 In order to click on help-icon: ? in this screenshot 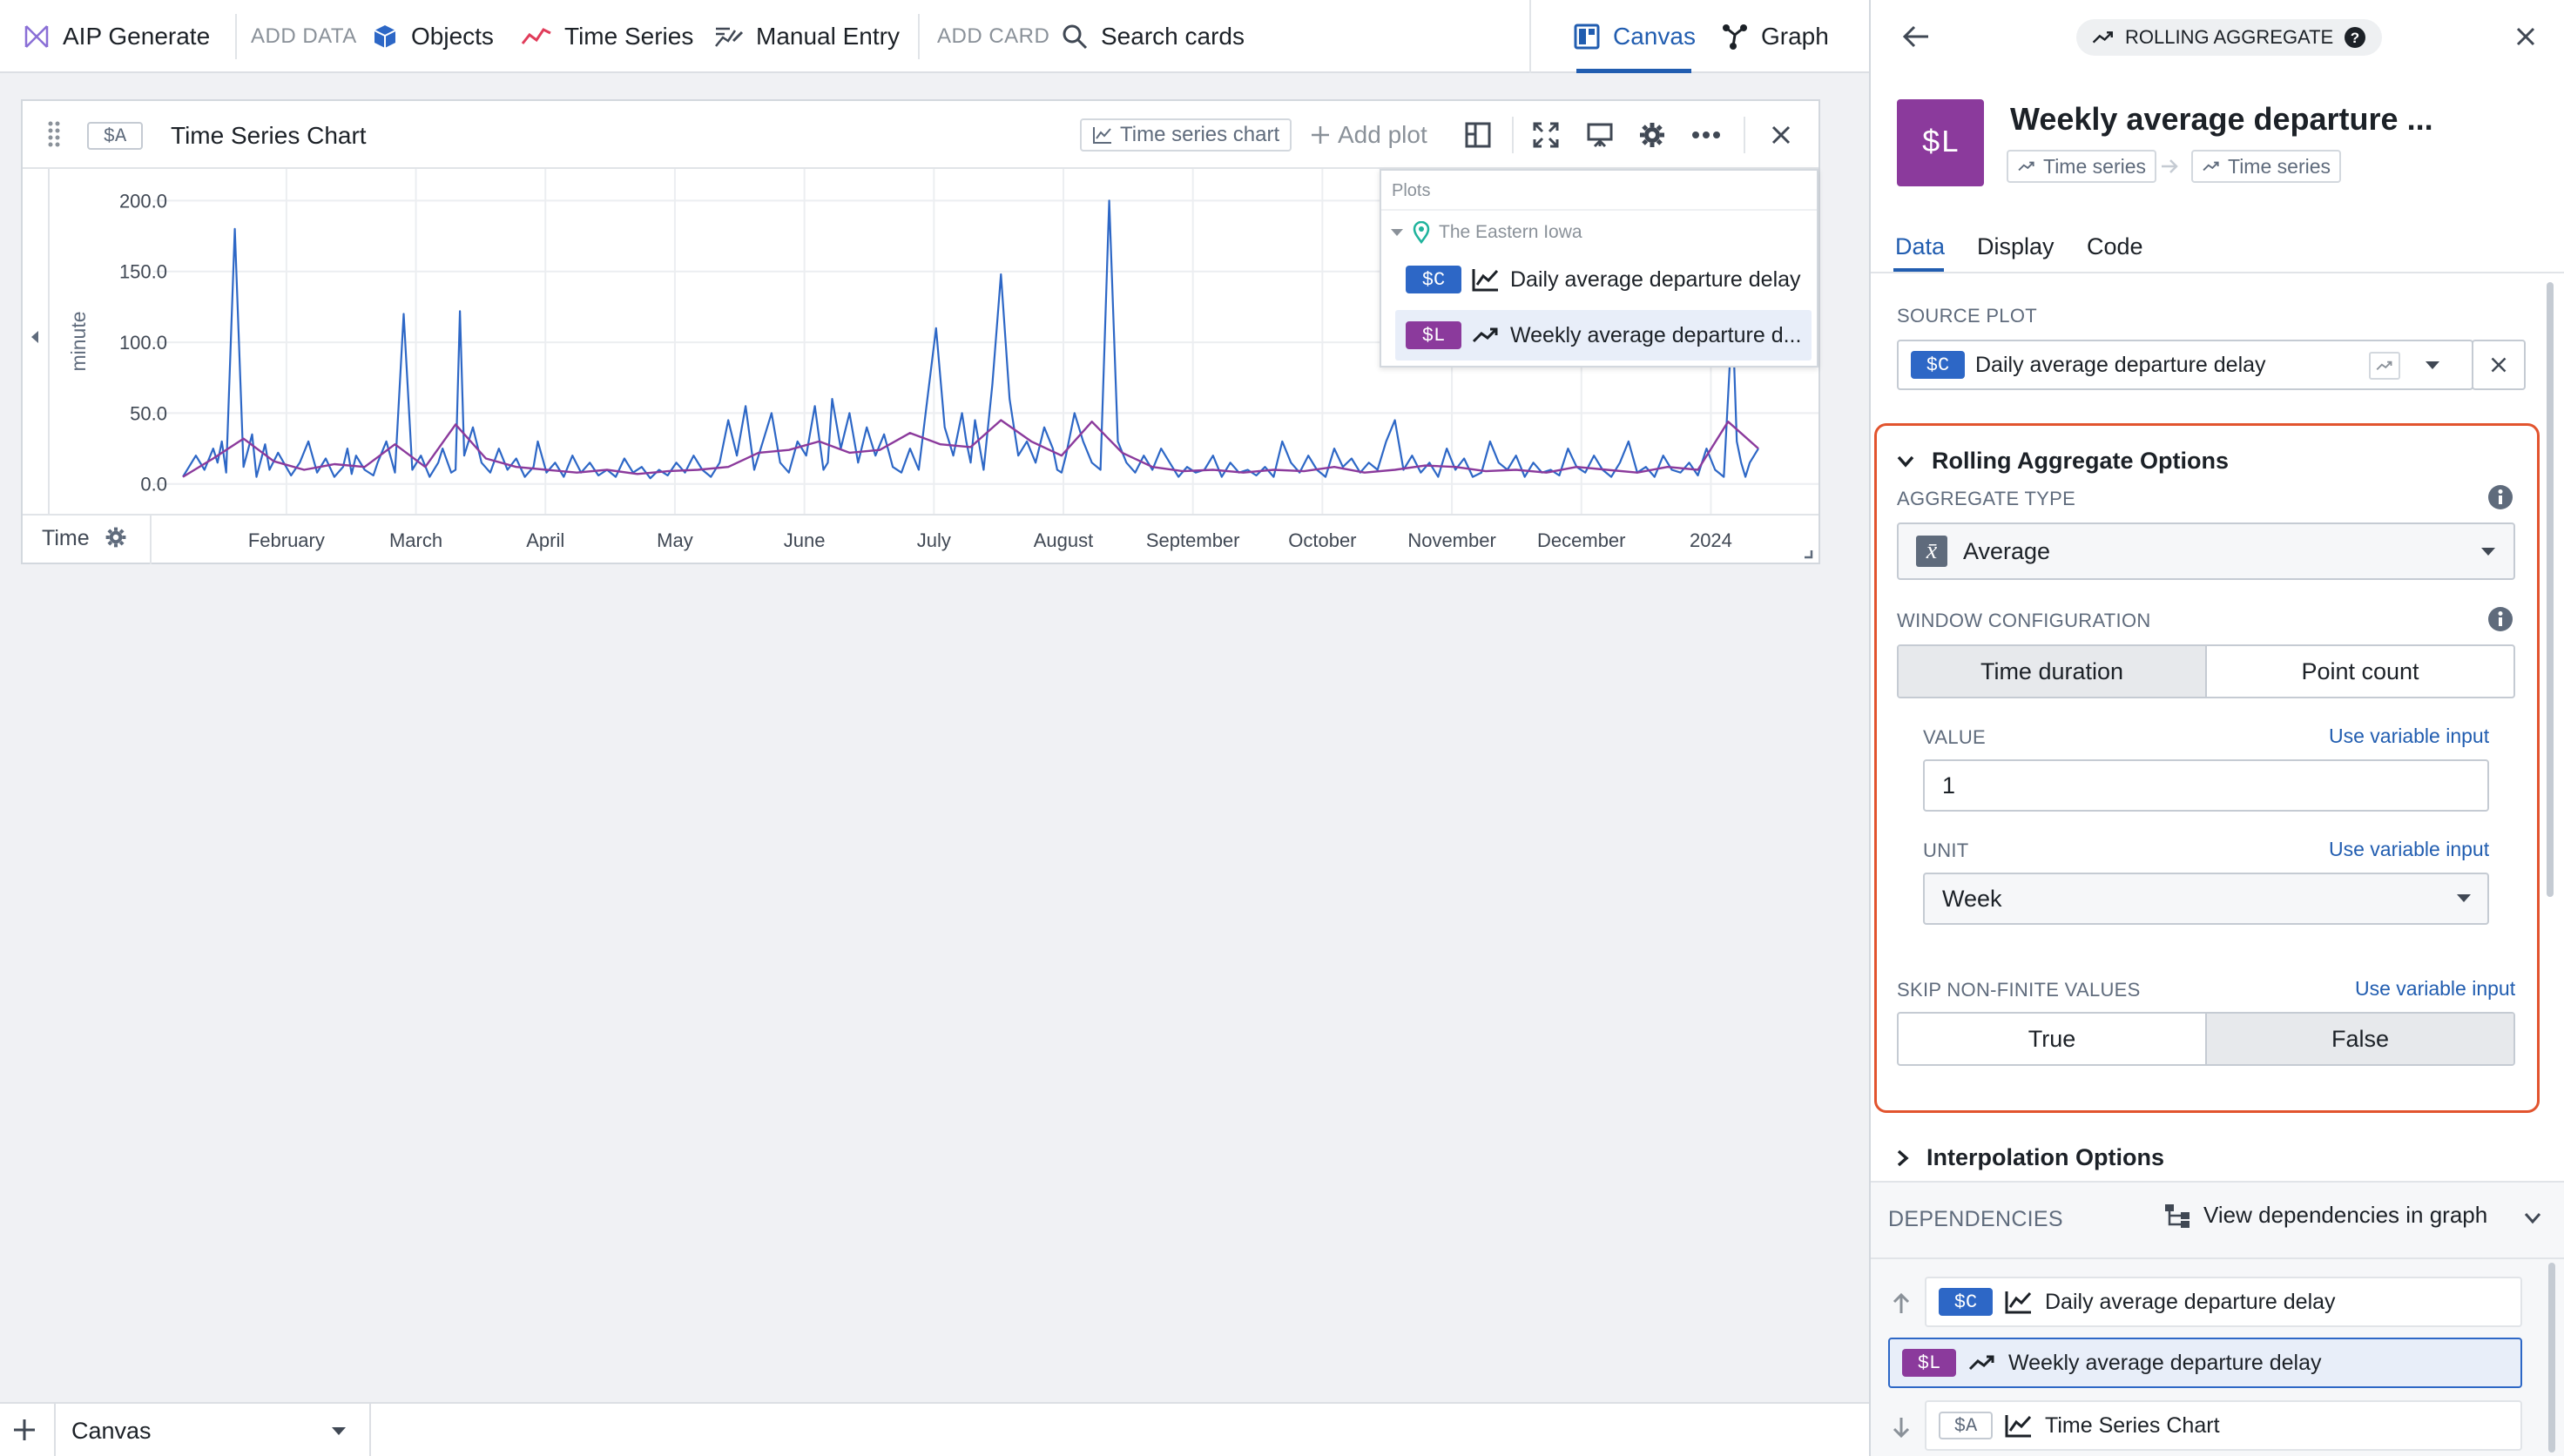, I will do `click(2355, 37)`.